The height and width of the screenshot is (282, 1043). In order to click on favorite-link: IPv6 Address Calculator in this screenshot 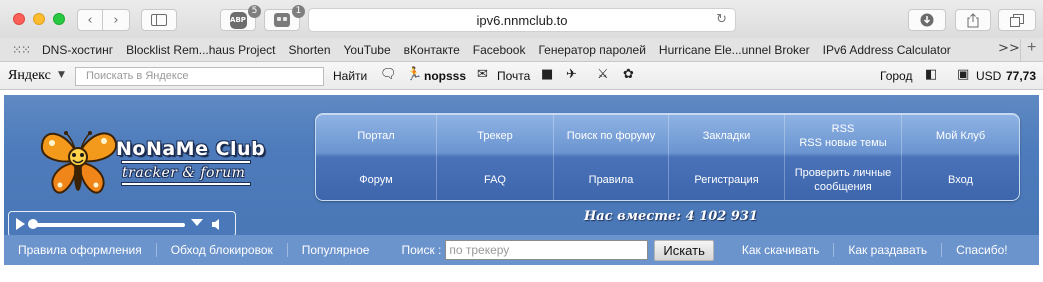, I will do `click(887, 50)`.